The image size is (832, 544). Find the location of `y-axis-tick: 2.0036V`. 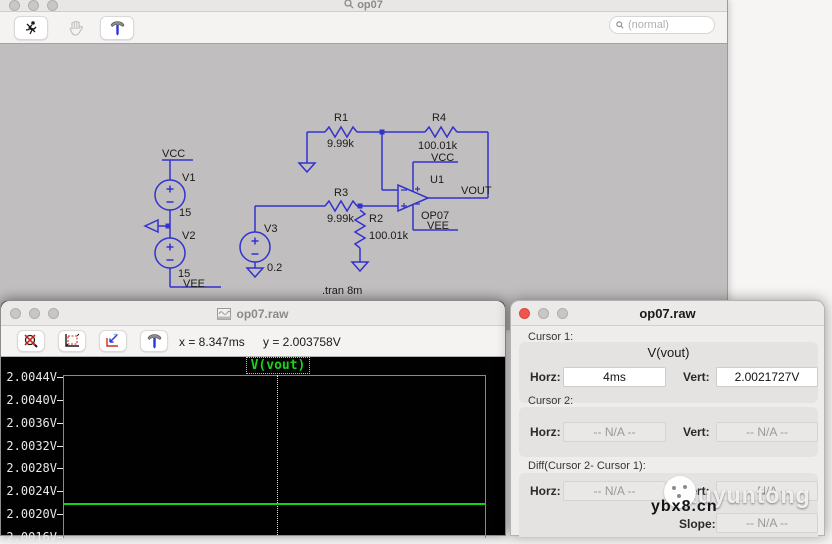

y-axis-tick: 2.0036V is located at coordinates (32, 423).